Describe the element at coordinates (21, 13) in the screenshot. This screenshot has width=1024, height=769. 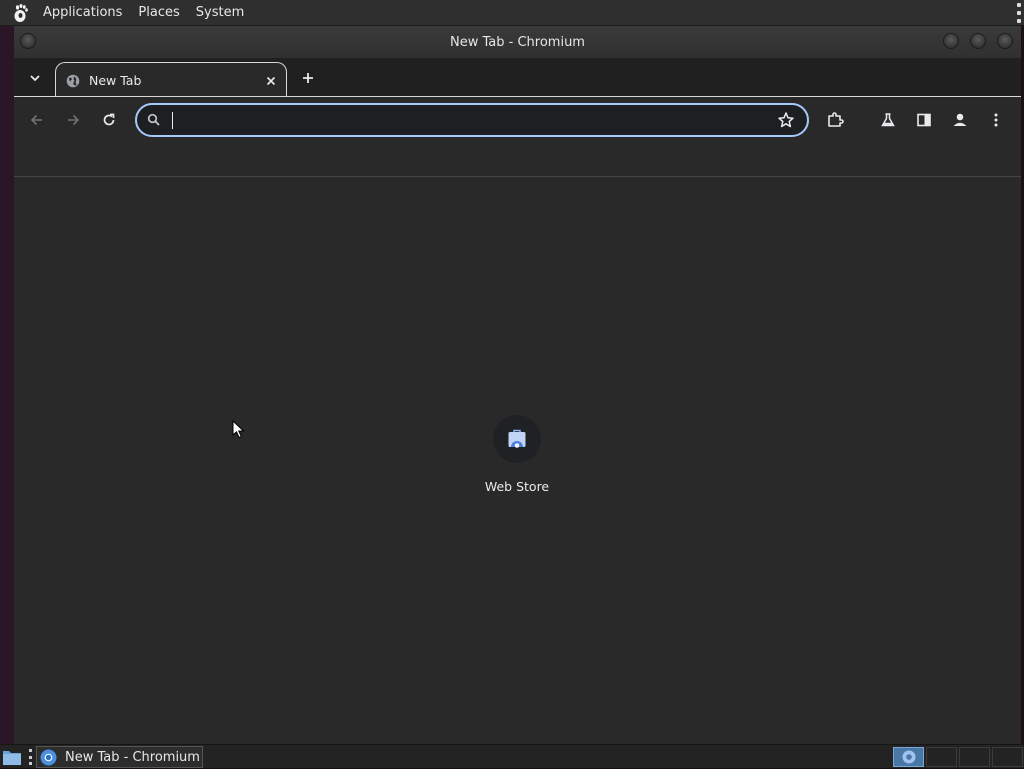
I see `gnome-foot-icon` at that location.